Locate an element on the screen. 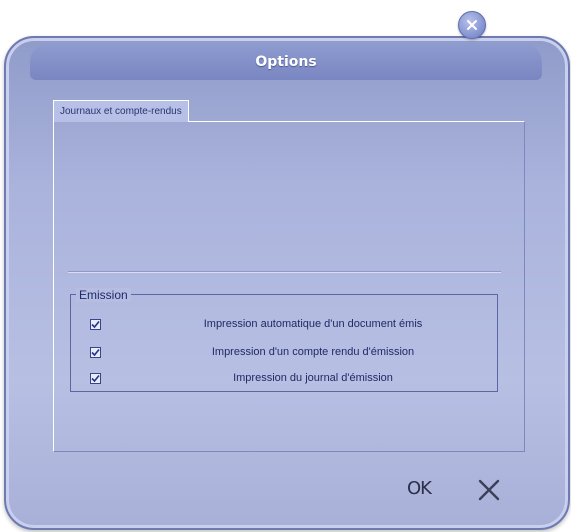 Image resolution: width=571 pixels, height=532 pixels. x-icon is located at coordinates (489, 490).